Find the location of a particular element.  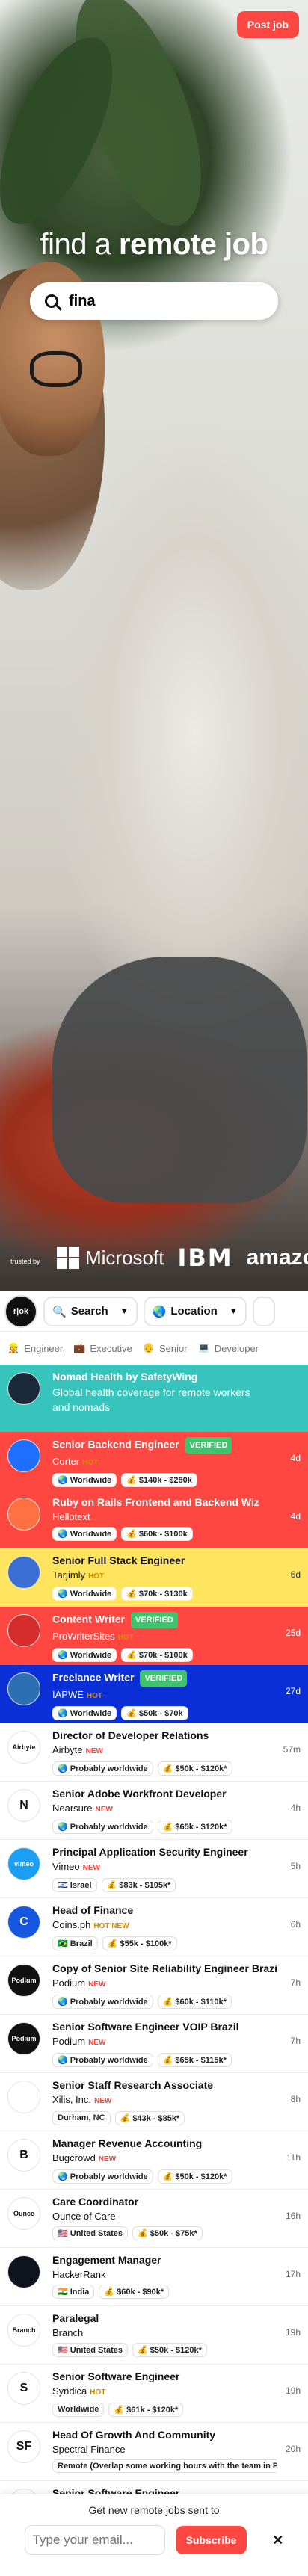

posted-age: 20h is located at coordinates (293, 2449).